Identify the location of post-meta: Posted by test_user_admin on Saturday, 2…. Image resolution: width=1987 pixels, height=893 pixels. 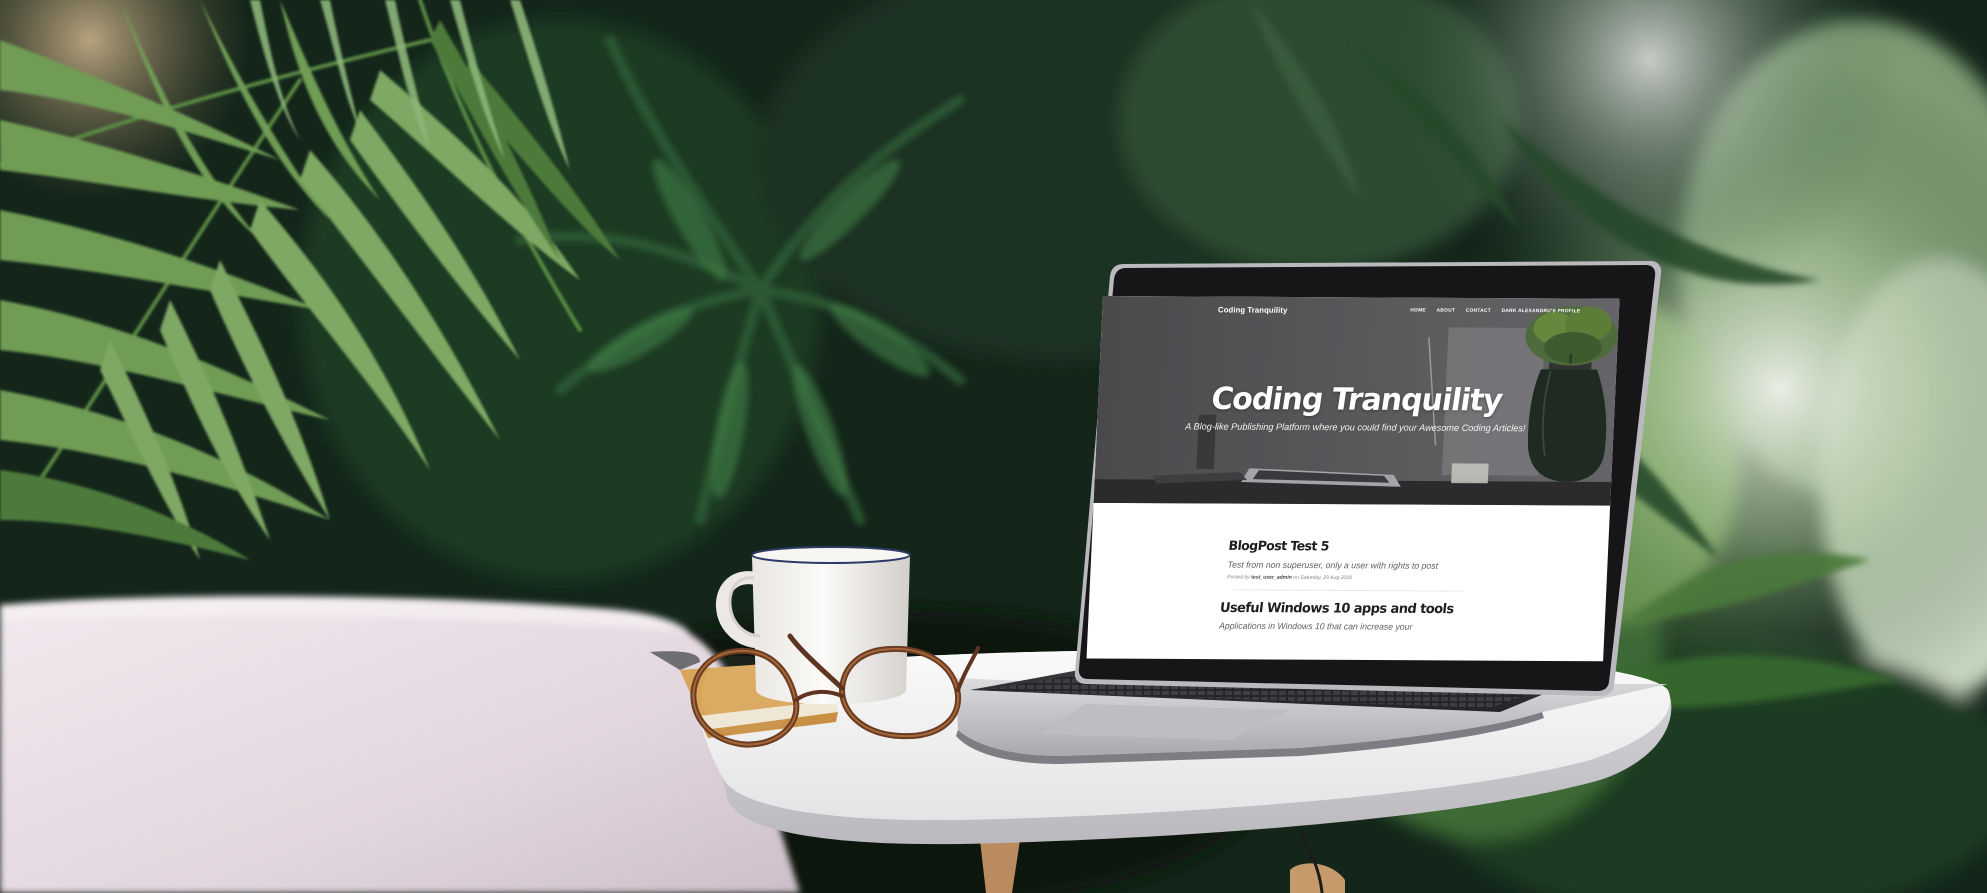
(1400, 579).